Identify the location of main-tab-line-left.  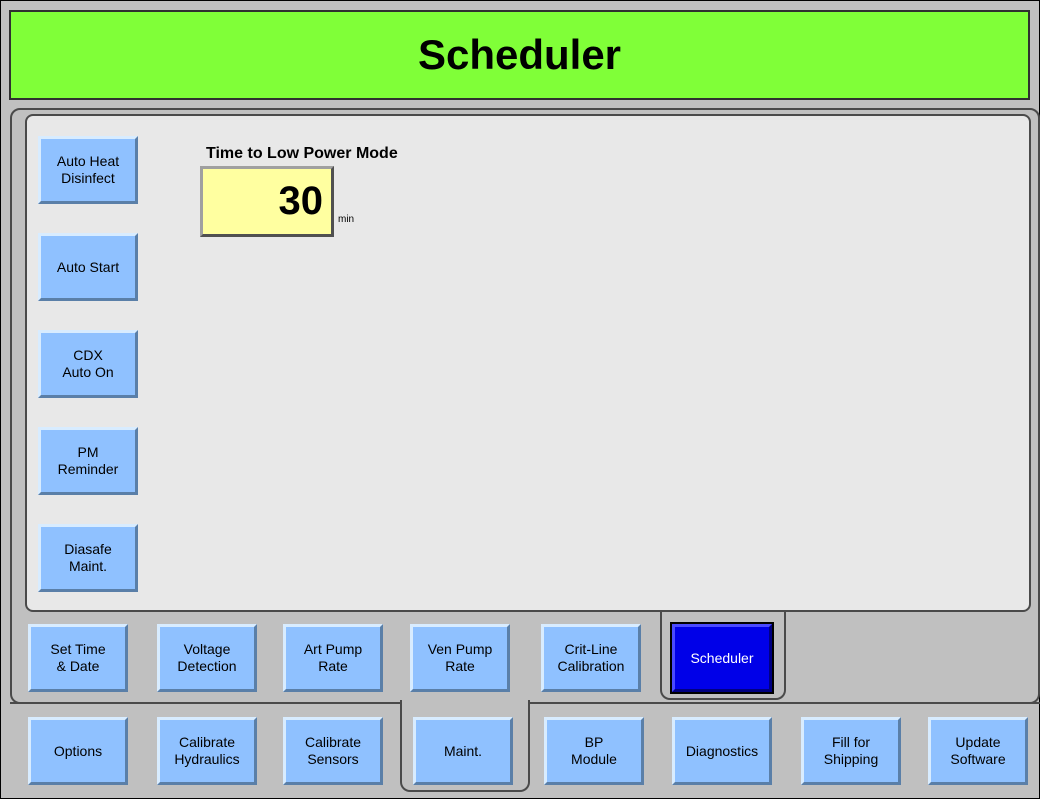
(206, 703).